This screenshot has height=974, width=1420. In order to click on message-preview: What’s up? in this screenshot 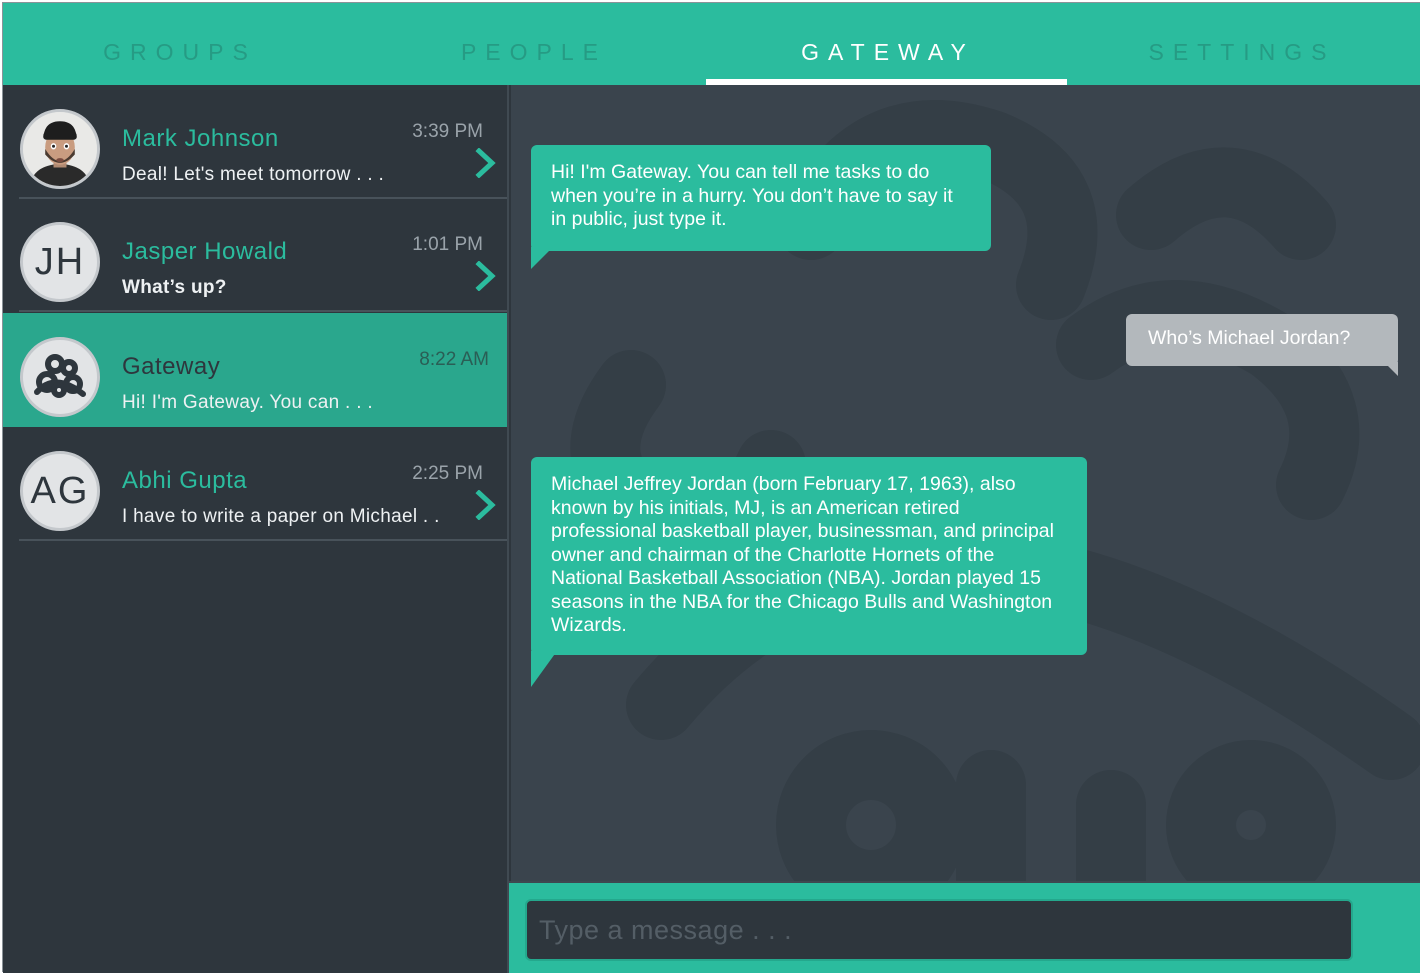, I will do `click(174, 287)`.